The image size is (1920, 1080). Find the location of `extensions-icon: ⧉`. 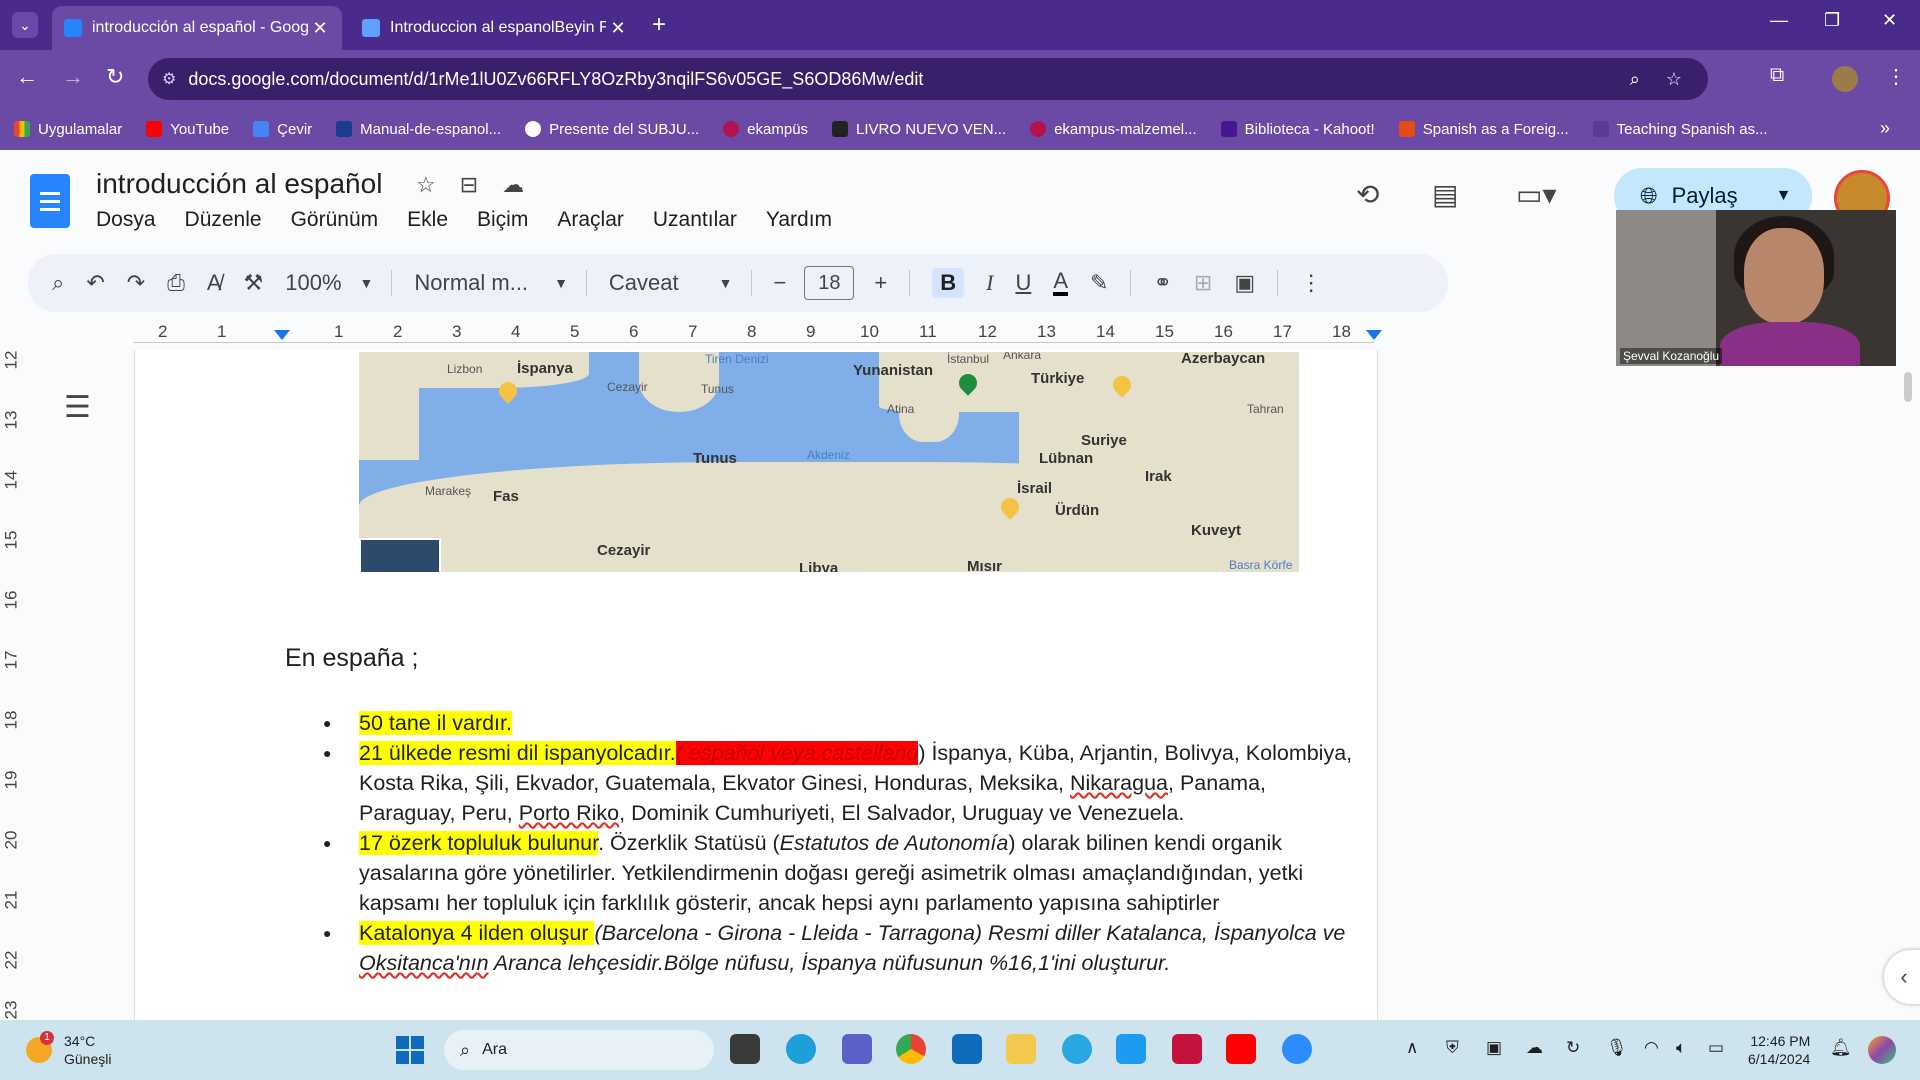

extensions-icon: ⧉ is located at coordinates (1777, 75).